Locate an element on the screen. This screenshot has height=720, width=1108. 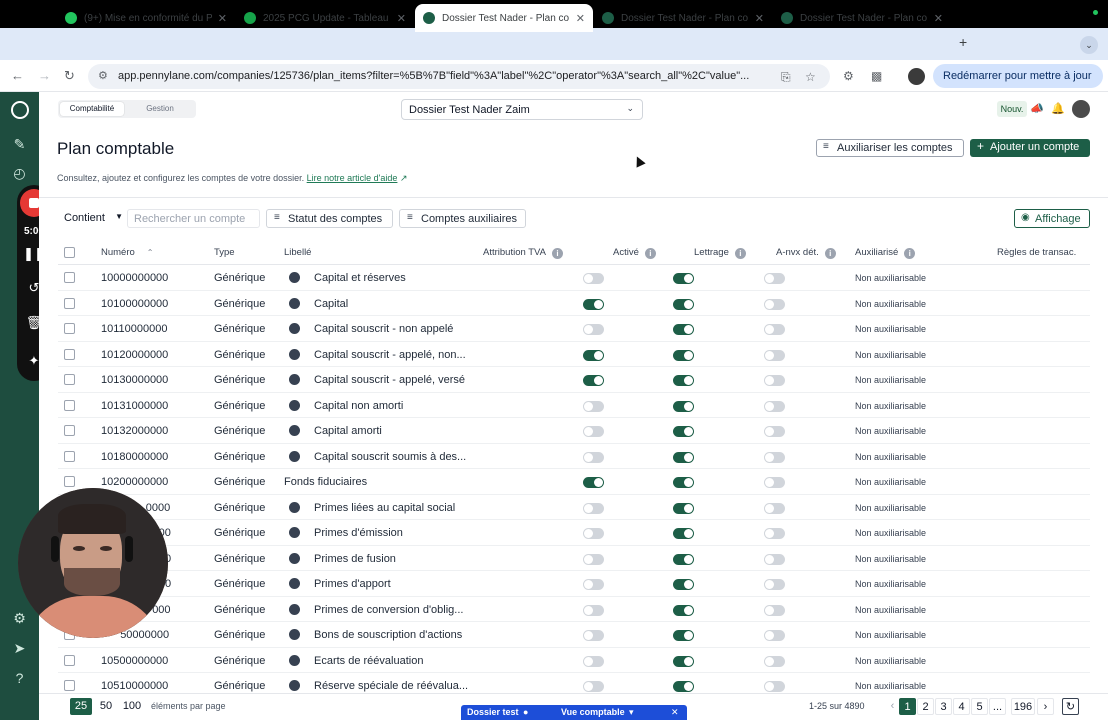
megaphone-icon: 📣 is located at coordinates (1037, 108).